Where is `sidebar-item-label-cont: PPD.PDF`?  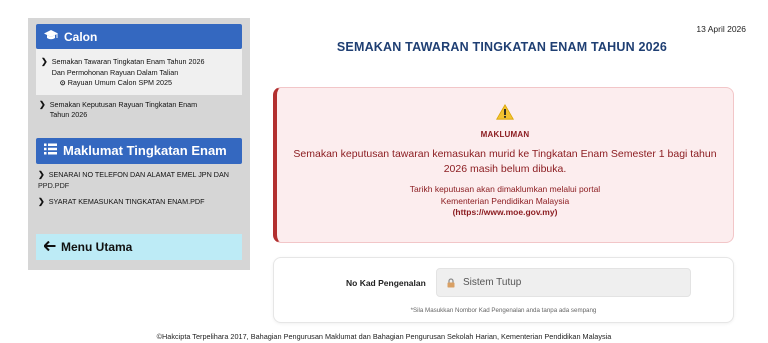
sidebar-item-label-cont: PPD.PDF is located at coordinates (139, 186).